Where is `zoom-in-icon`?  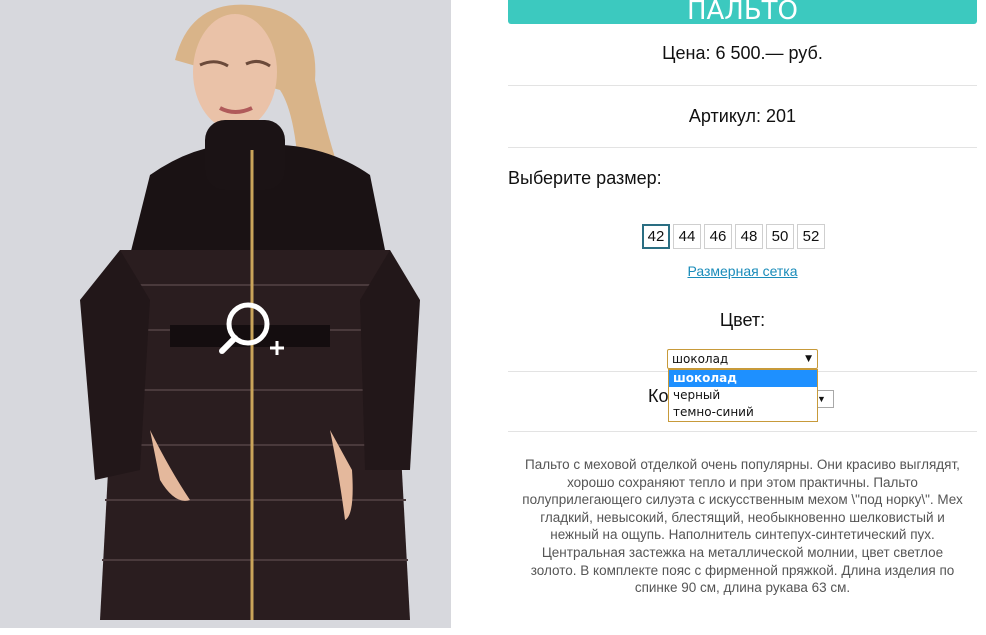
zoom-in-icon is located at coordinates (253, 329).